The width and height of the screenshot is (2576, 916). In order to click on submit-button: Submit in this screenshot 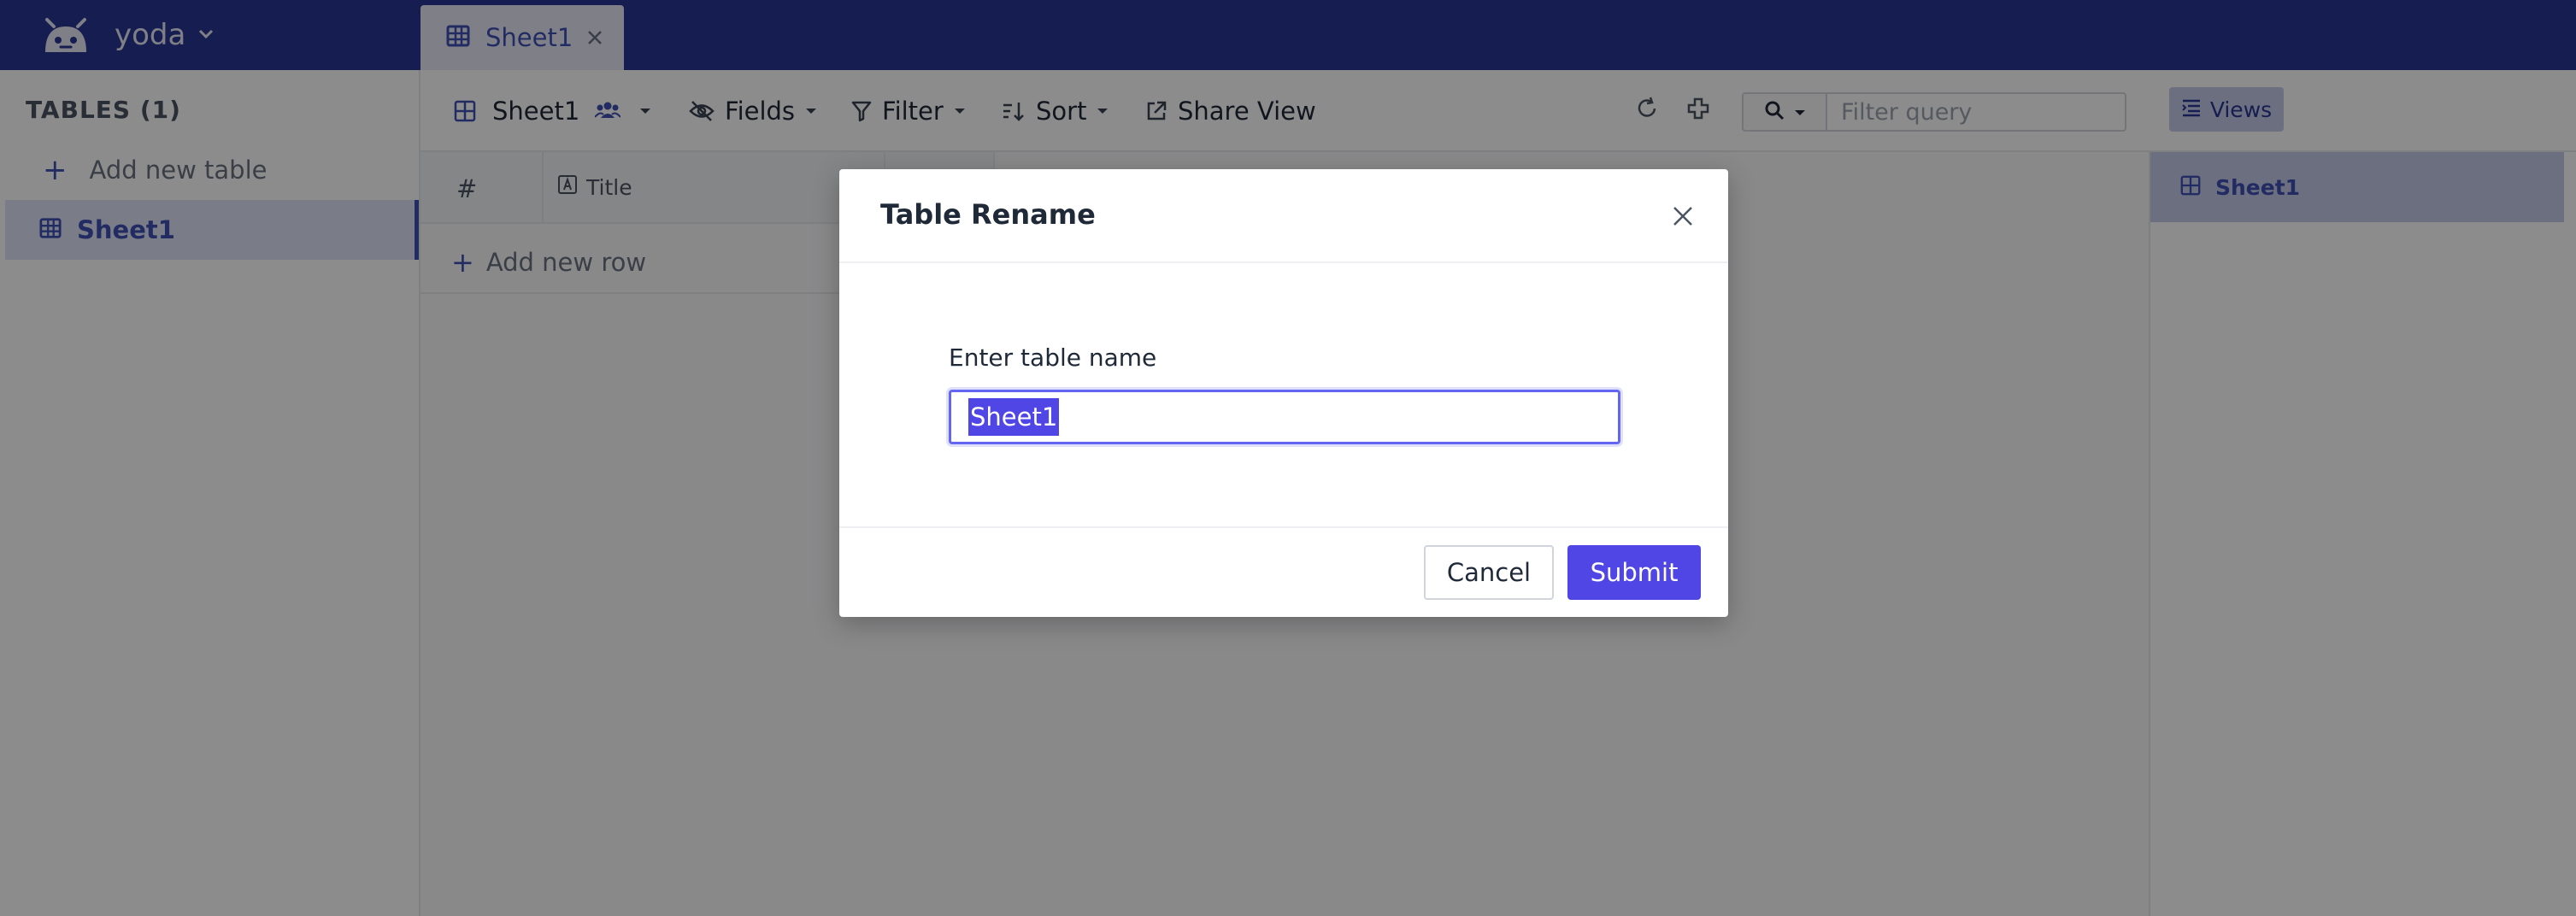, I will do `click(1634, 572)`.